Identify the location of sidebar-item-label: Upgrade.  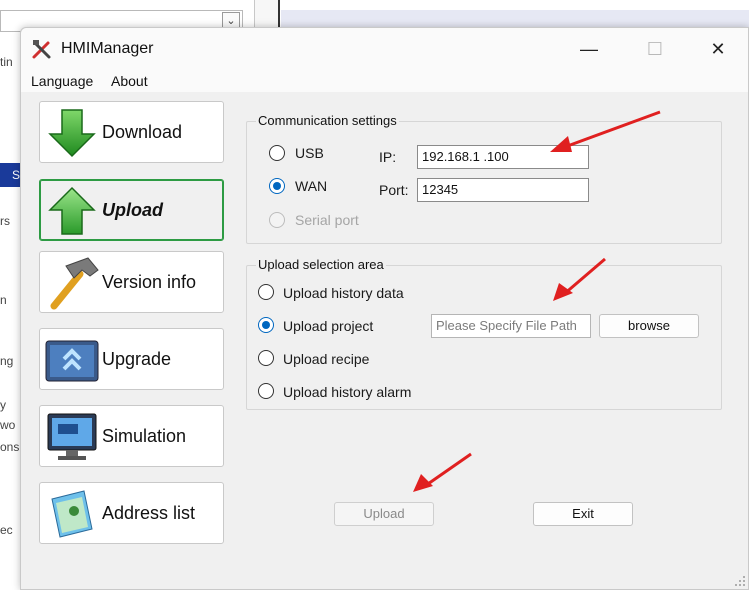
(137, 359).